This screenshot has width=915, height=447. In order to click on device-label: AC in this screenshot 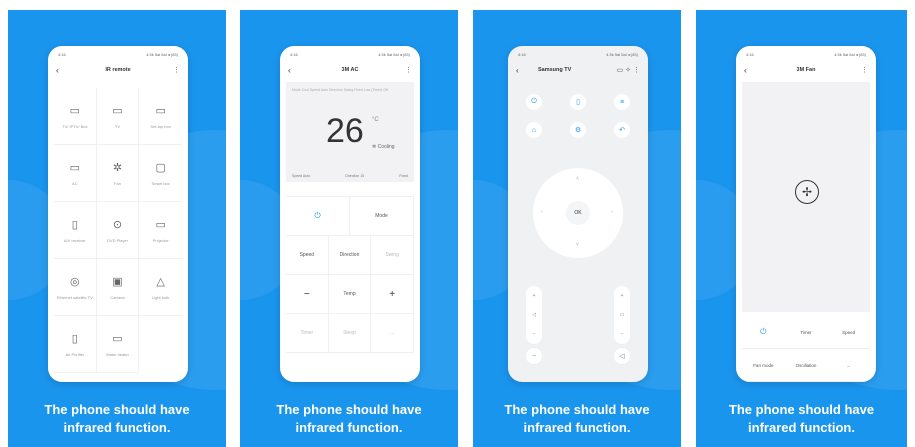, I will do `click(75, 183)`.